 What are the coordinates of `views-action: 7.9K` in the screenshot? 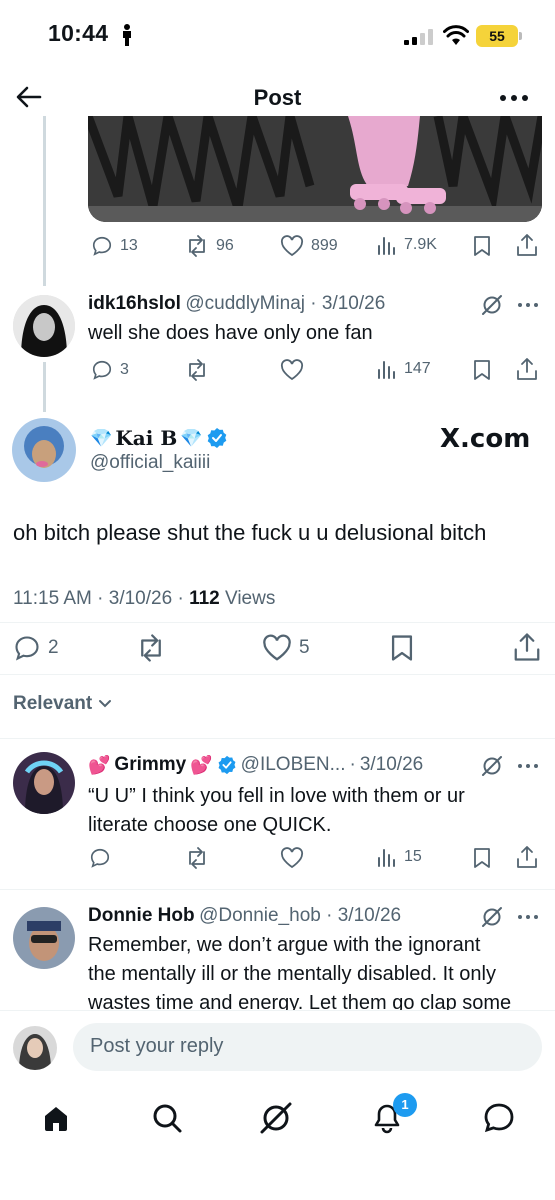 It's located at (407, 245).